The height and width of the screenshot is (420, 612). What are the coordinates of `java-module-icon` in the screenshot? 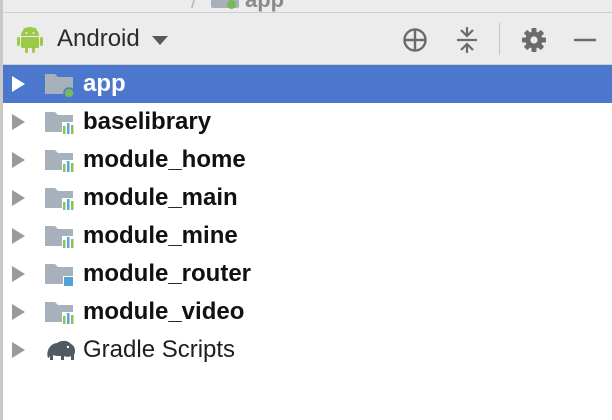 It's located at (59, 275).